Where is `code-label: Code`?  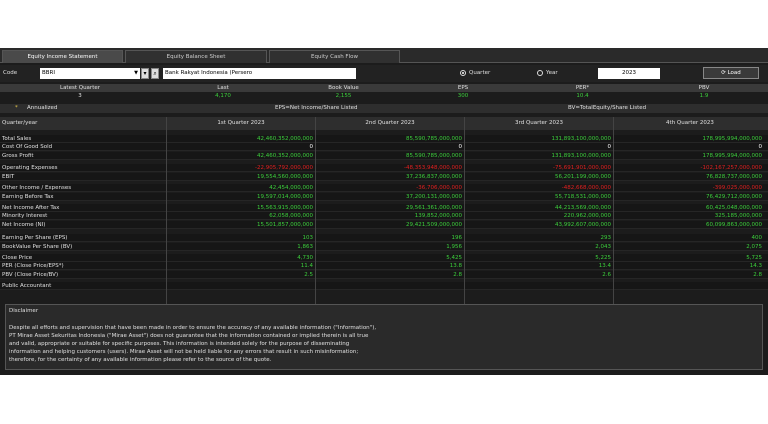
code-label: Code is located at coordinates (10, 73).